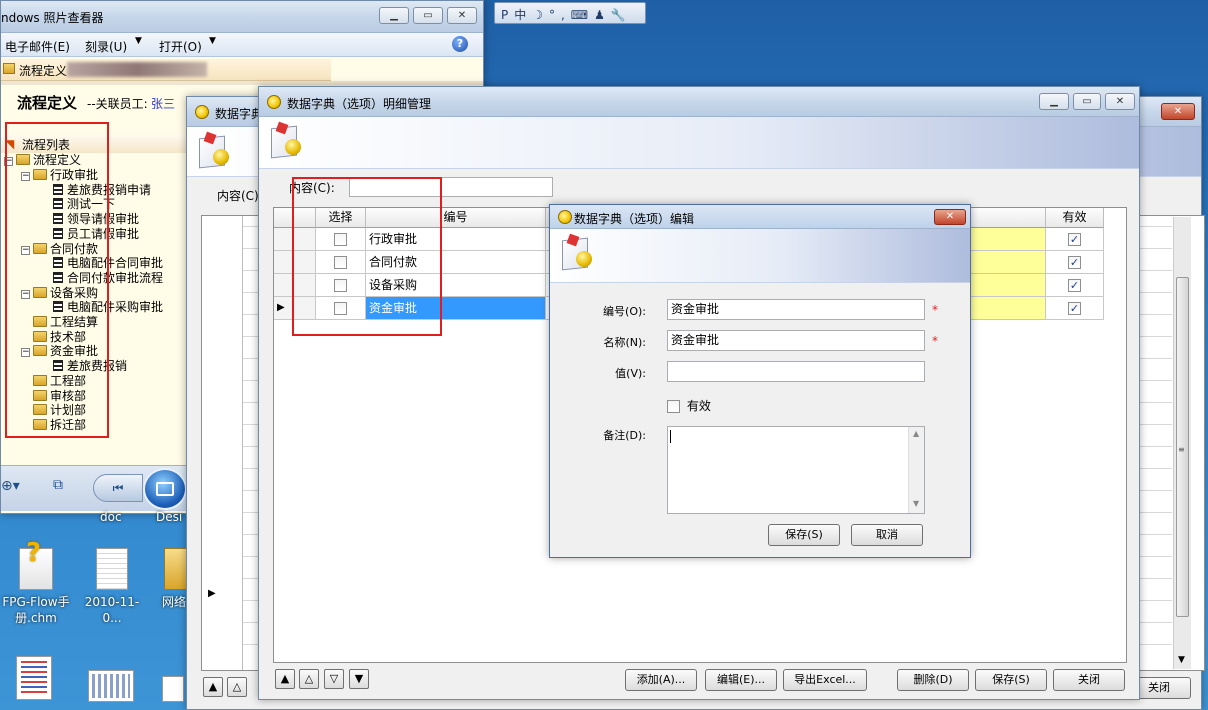  I want to click on image-icon, so click(165, 489).